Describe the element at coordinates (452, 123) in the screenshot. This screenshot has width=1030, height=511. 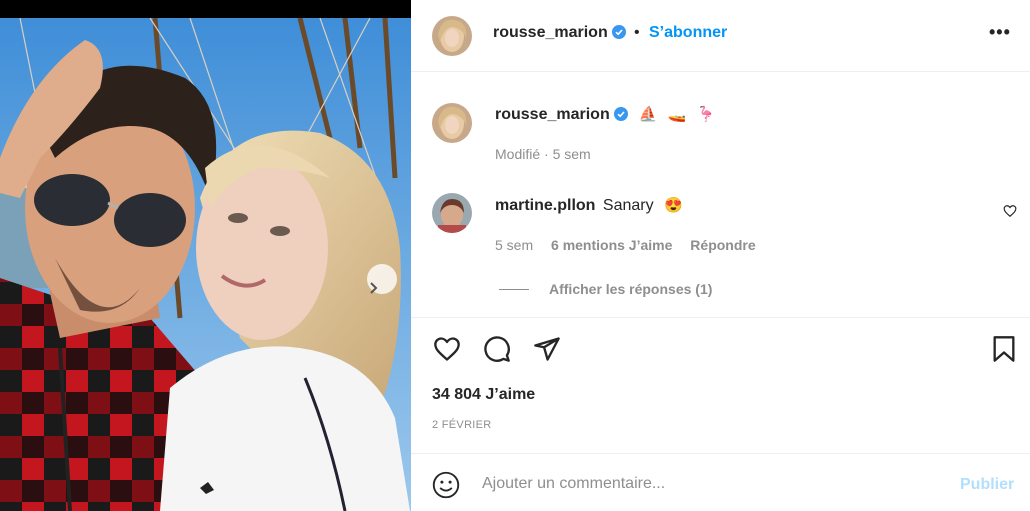
I see `caption-avatar` at that location.